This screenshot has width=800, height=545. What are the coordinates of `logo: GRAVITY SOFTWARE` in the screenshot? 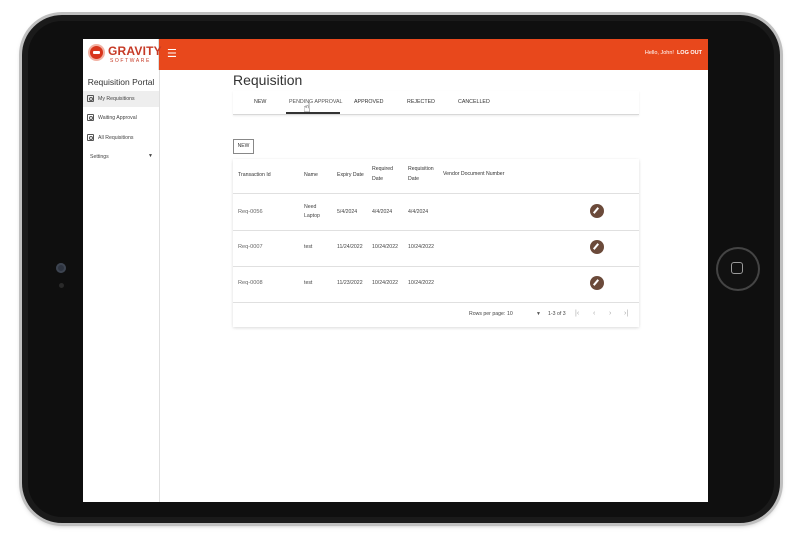 It's located at (122, 54).